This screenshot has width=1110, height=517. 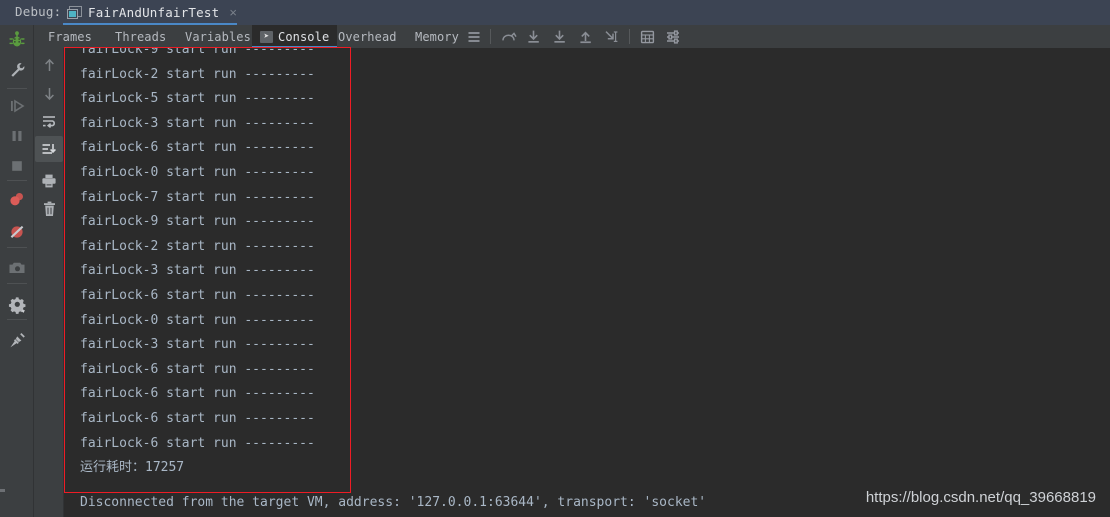 I want to click on pause-program-icon, so click(x=17, y=136).